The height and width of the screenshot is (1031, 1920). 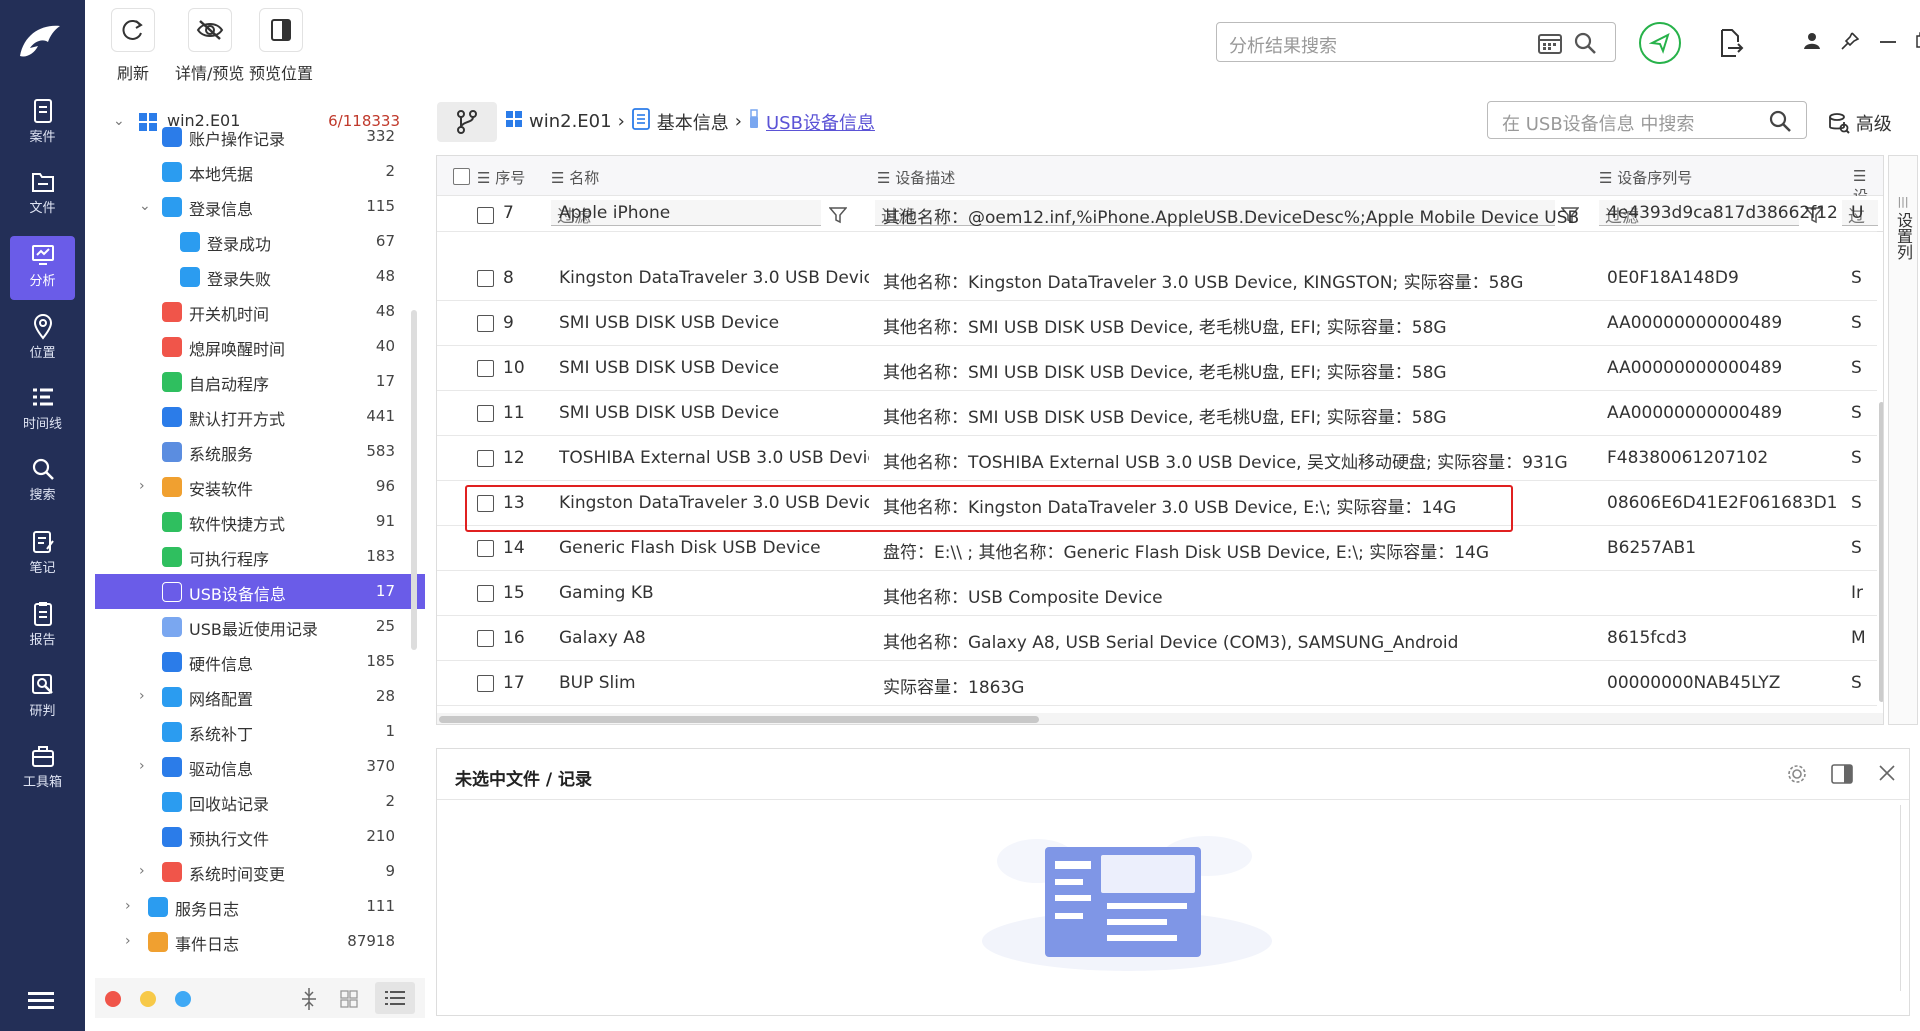 What do you see at coordinates (260, 556) in the screenshot?
I see `tree-item: 可执行程序 183` at bounding box center [260, 556].